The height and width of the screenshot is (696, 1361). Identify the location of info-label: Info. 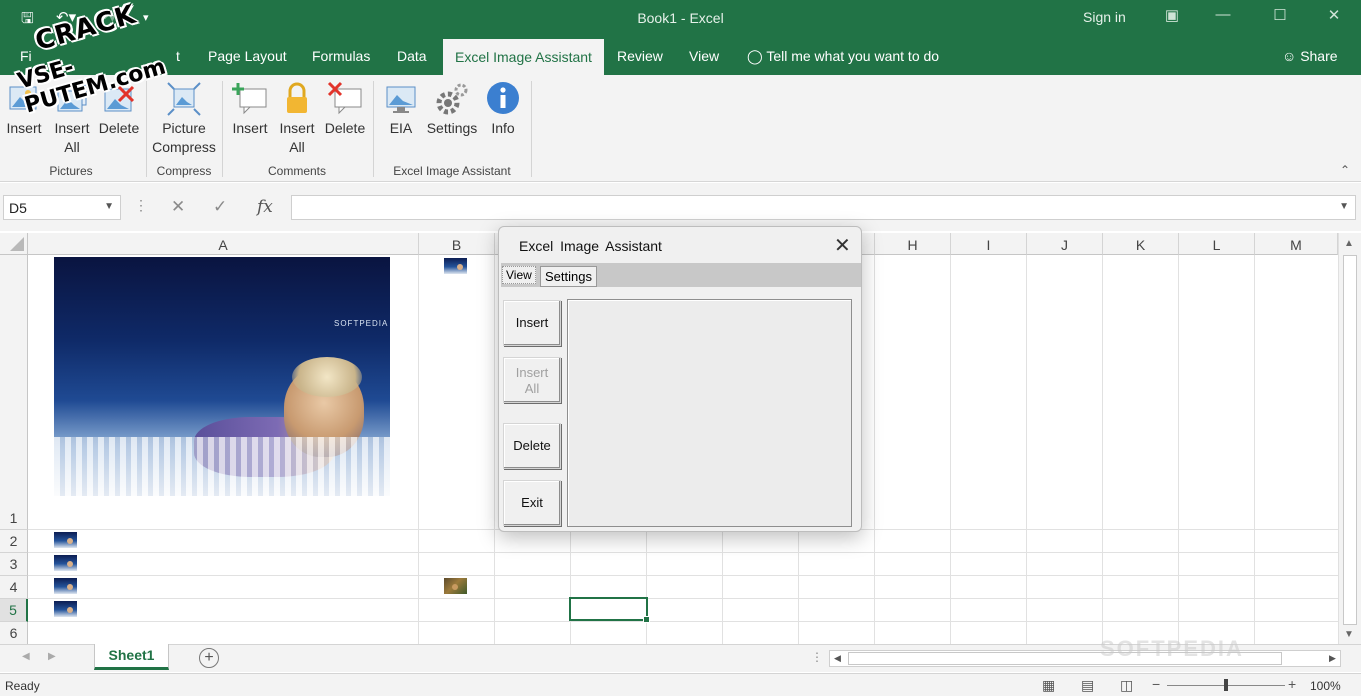
(503, 128).